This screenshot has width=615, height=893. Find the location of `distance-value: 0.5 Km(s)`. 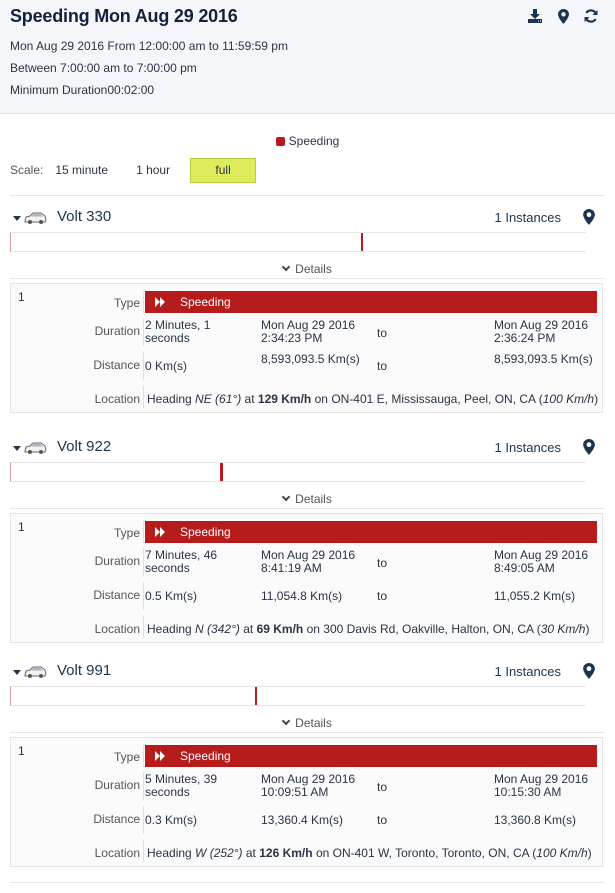

distance-value: 0.5 Km(s) is located at coordinates (171, 596).